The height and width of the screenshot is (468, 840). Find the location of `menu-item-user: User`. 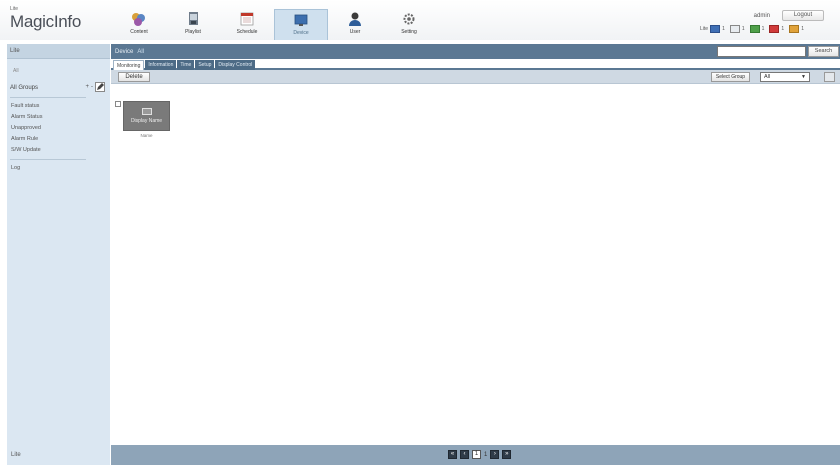

menu-item-user: User is located at coordinates (355, 24).